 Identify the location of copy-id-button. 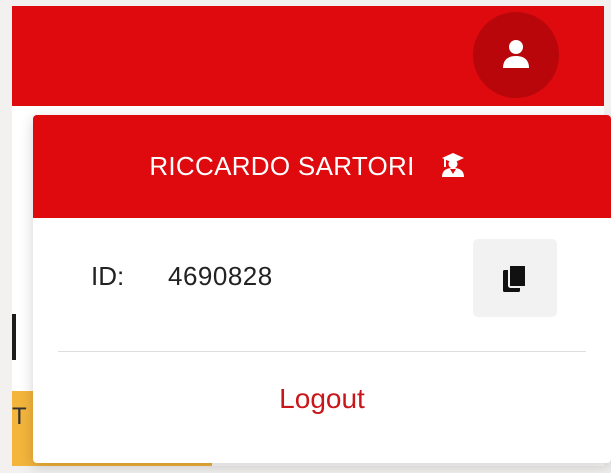
(515, 278).